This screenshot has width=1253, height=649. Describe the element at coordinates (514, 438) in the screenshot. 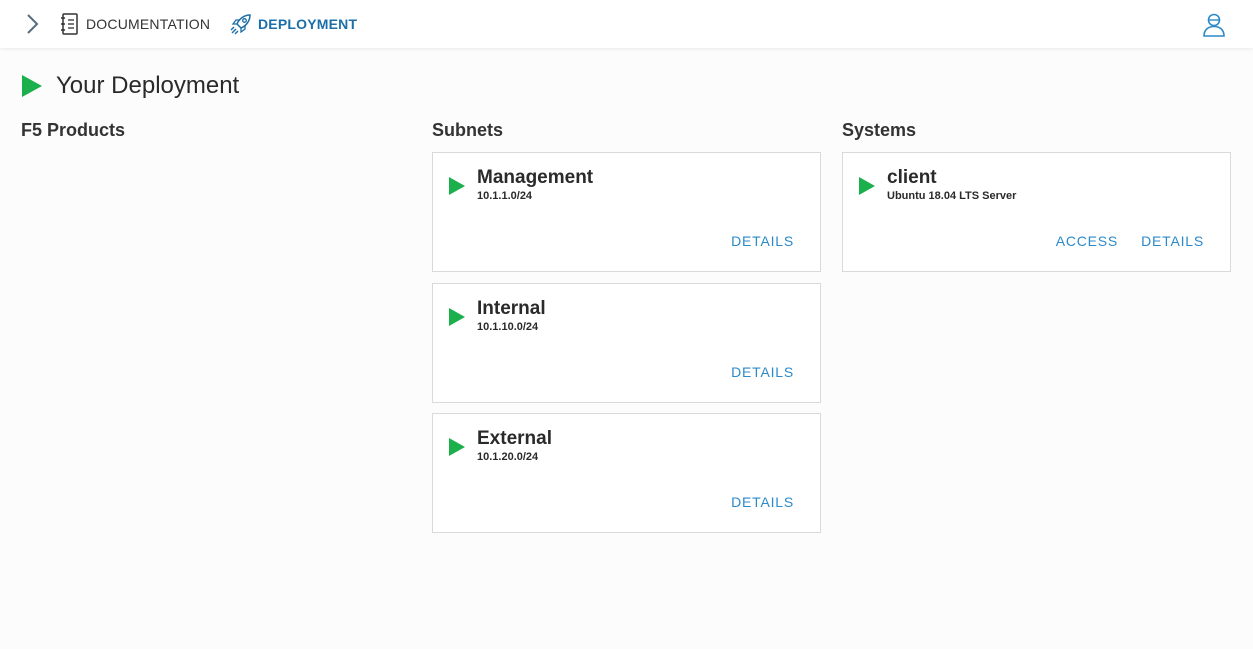

I see `subnet-name: External` at that location.